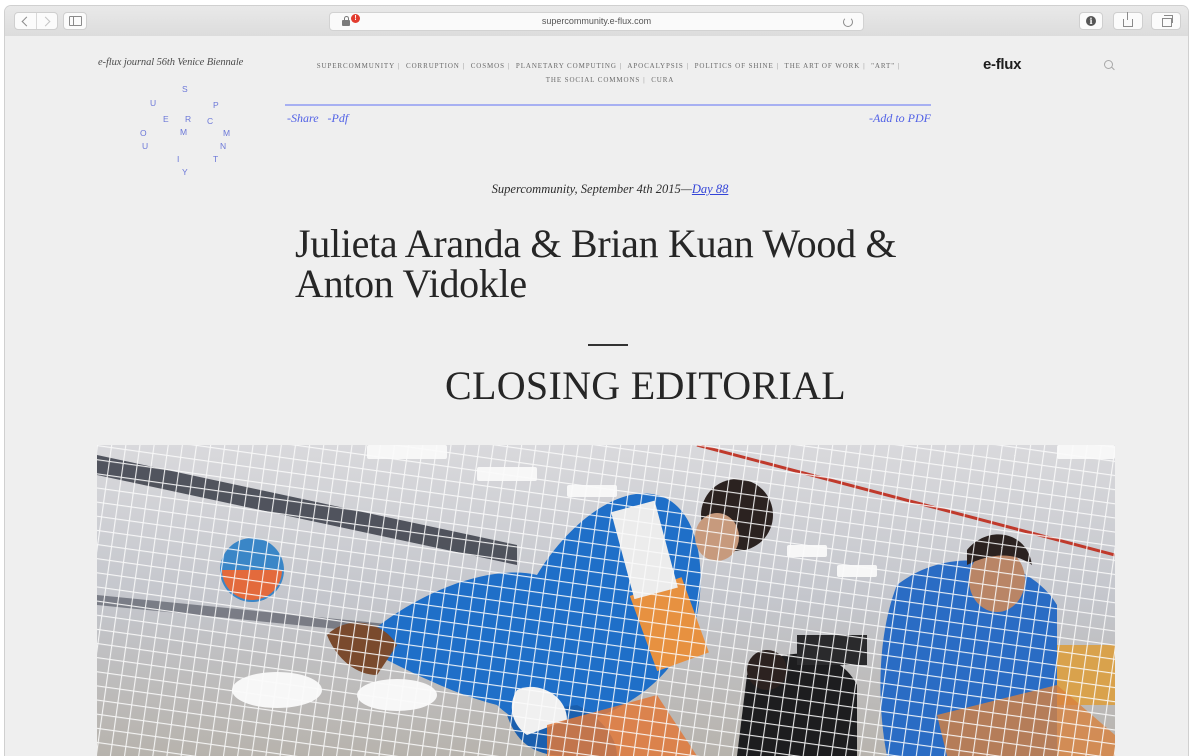  I want to click on browser-toolbar: ! supercommunity.e-flux.com i, so click(596, 21).